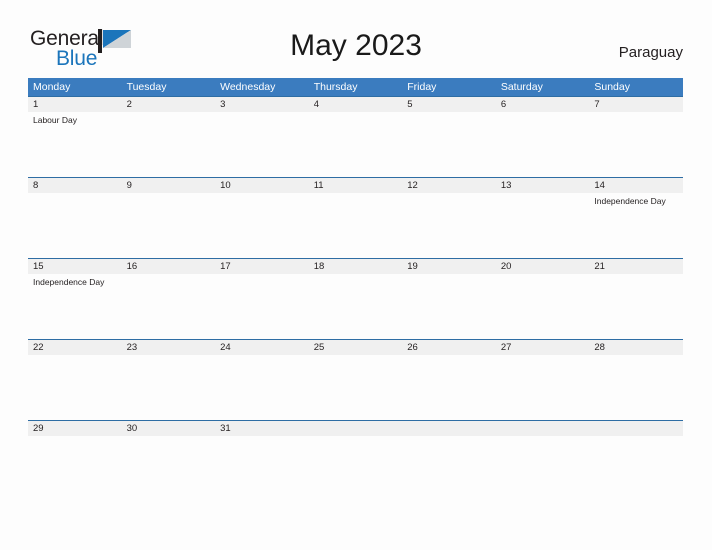 This screenshot has width=712, height=550. I want to click on week-row: 1 2 3 4 5 6 7 Labour Day, so click(355, 137).